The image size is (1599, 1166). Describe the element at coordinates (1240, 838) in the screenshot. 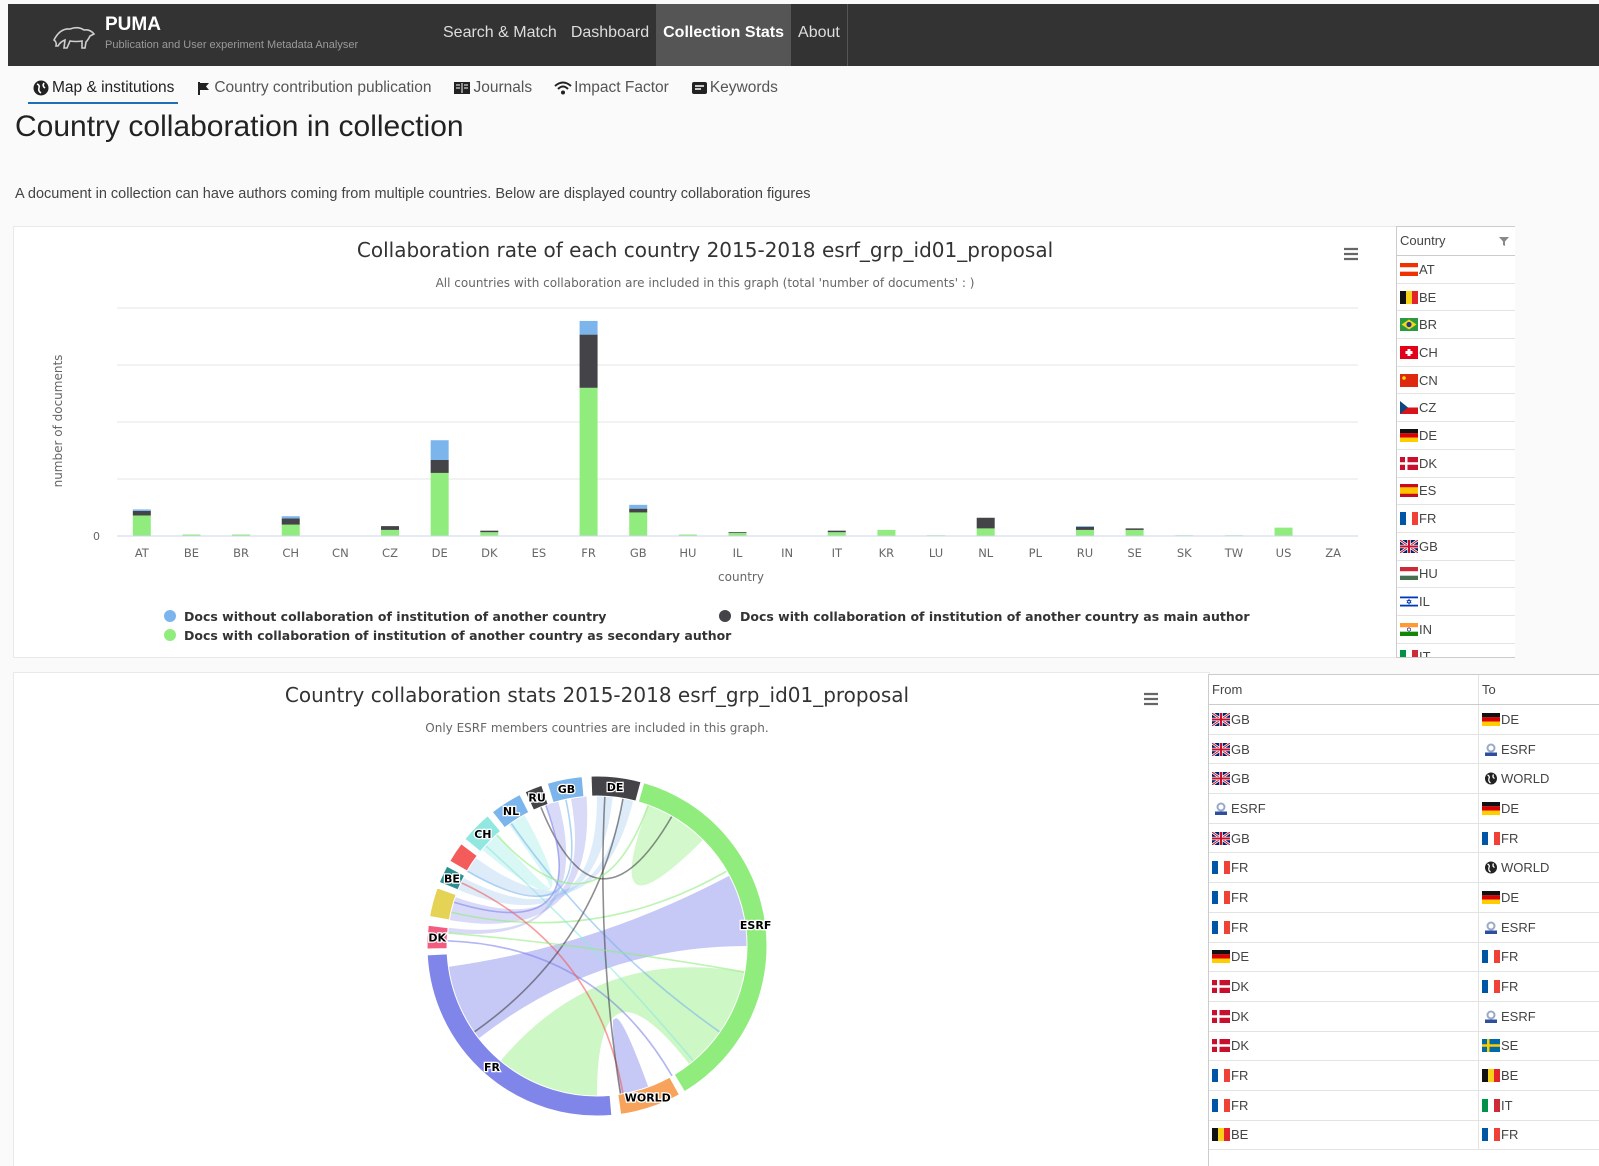

I see `from-label: GB` at that location.